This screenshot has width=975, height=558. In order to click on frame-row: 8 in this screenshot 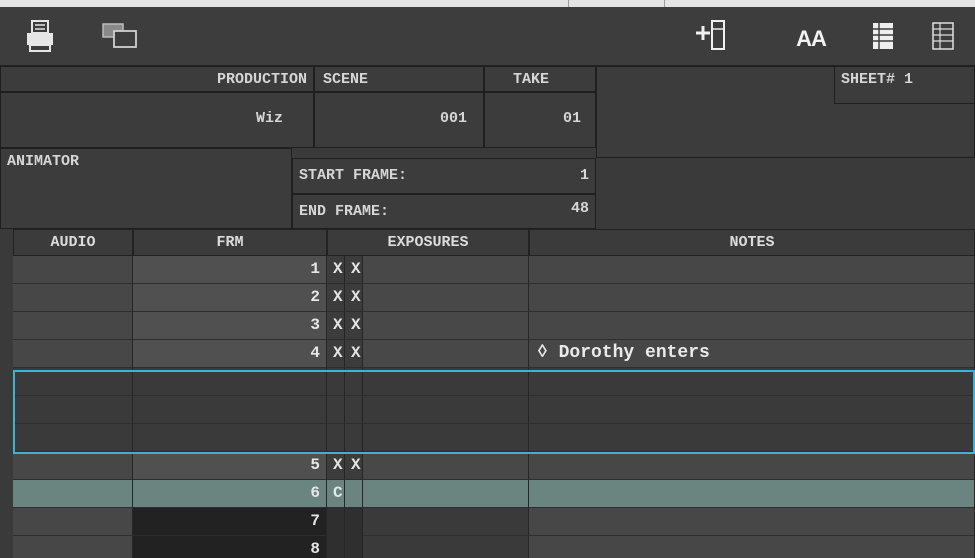, I will do `click(494, 547)`.